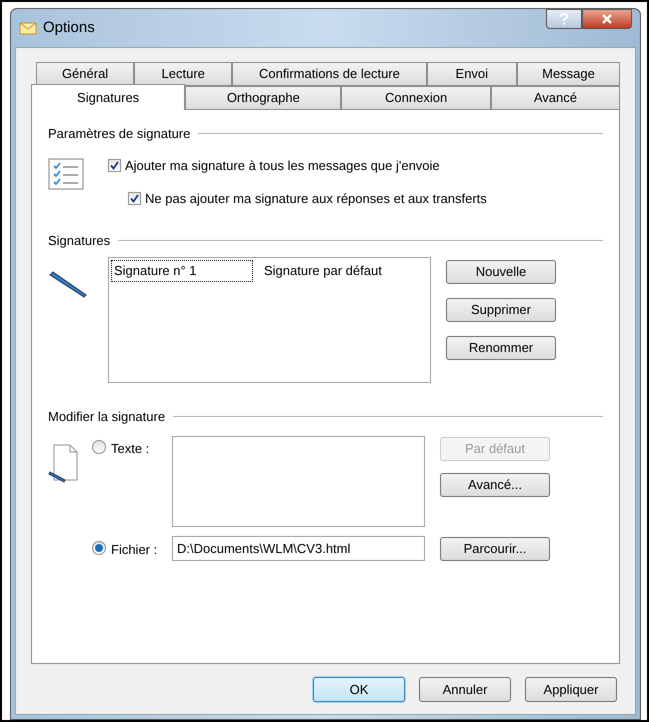 The height and width of the screenshot is (722, 649). I want to click on tab: Lecture, so click(183, 74).